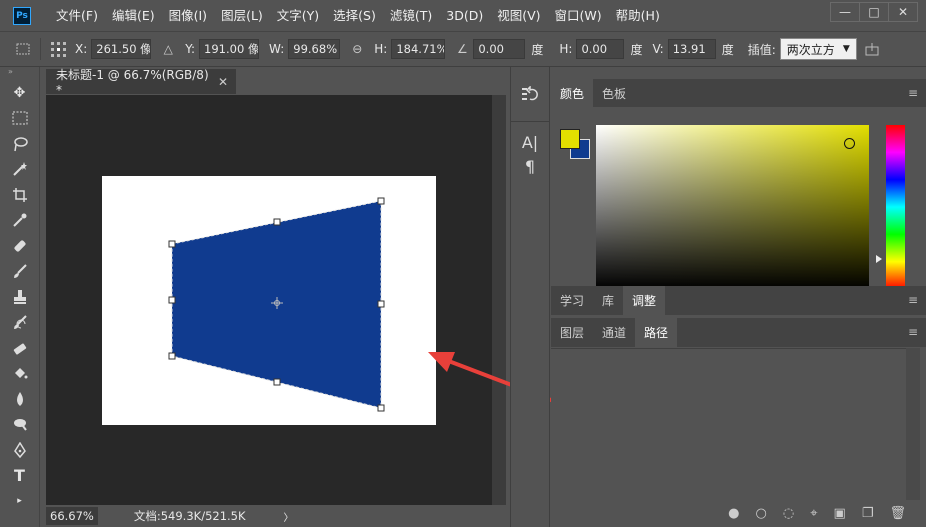 The height and width of the screenshot is (527, 926). I want to click on y-label: Y:, so click(190, 49).